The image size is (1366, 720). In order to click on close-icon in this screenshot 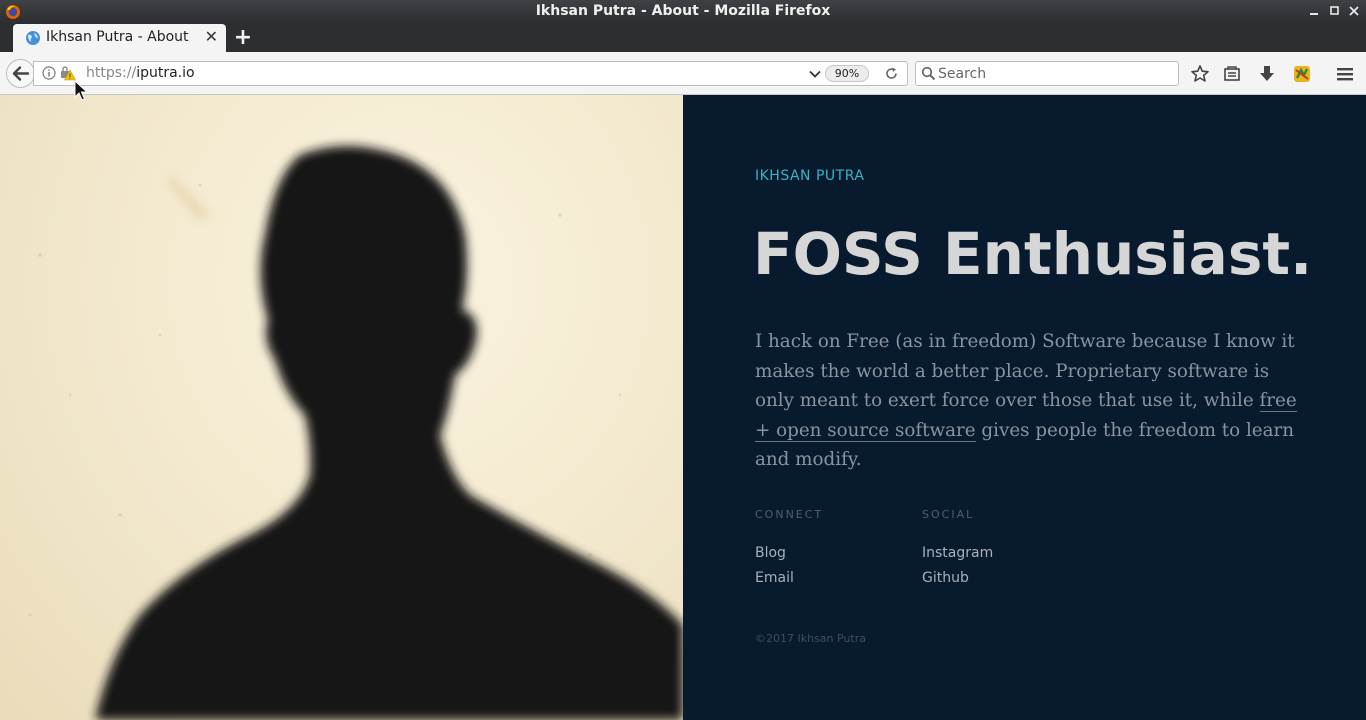, I will do `click(1354, 11)`.